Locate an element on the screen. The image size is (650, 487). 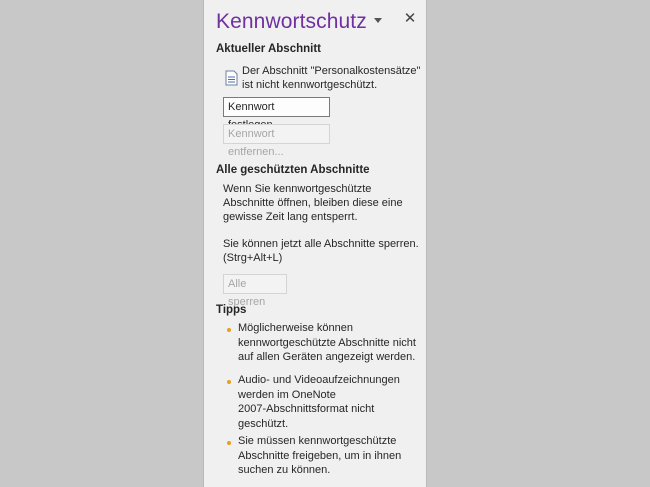
tip-line: Möglicherweise können is located at coordinates (295, 328).